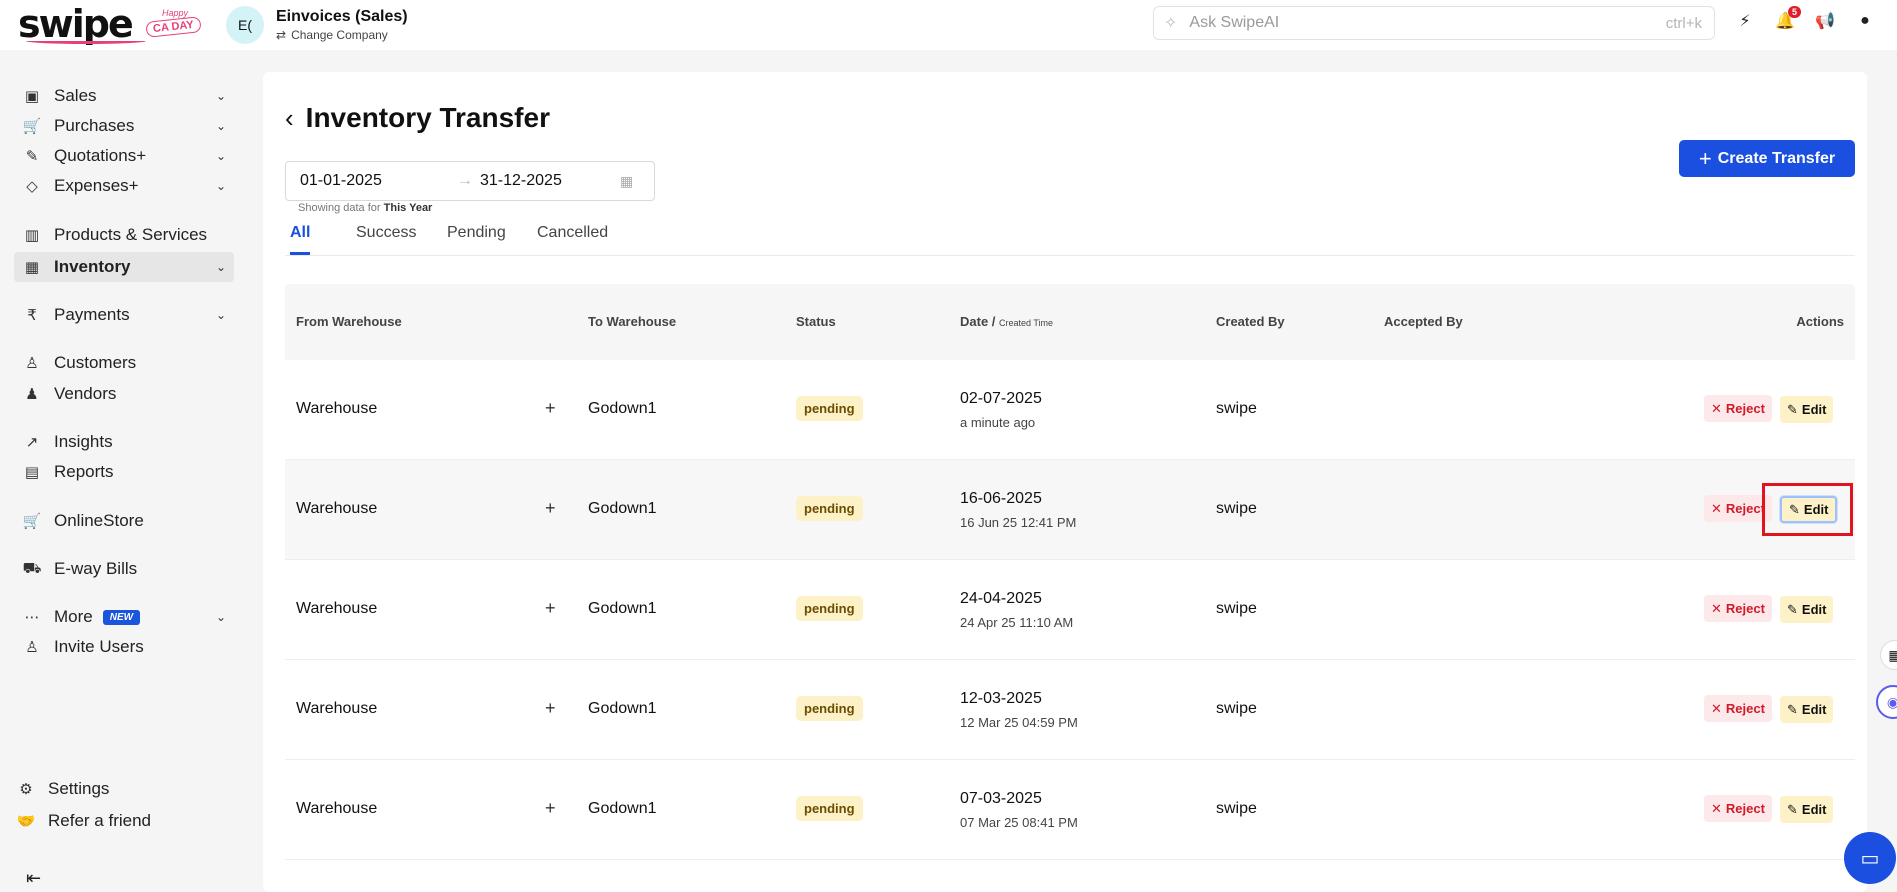 The height and width of the screenshot is (892, 1897). What do you see at coordinates (32, 126) in the screenshot?
I see `cart-icon: 🛒` at bounding box center [32, 126].